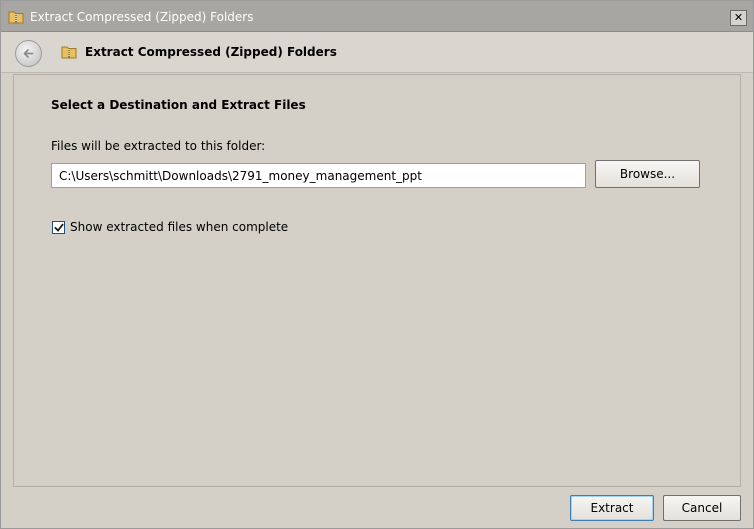 This screenshot has width=754, height=529. I want to click on title-bar: Extract Compressed (Zipped) Folders ✕, so click(377, 16).